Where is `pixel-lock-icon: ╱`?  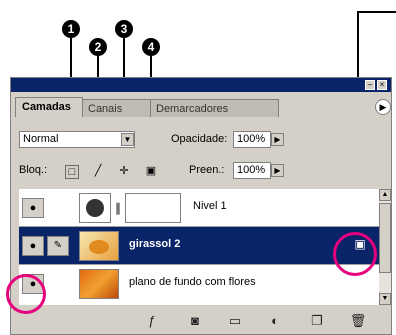 pixel-lock-icon: ╱ is located at coordinates (98, 171).